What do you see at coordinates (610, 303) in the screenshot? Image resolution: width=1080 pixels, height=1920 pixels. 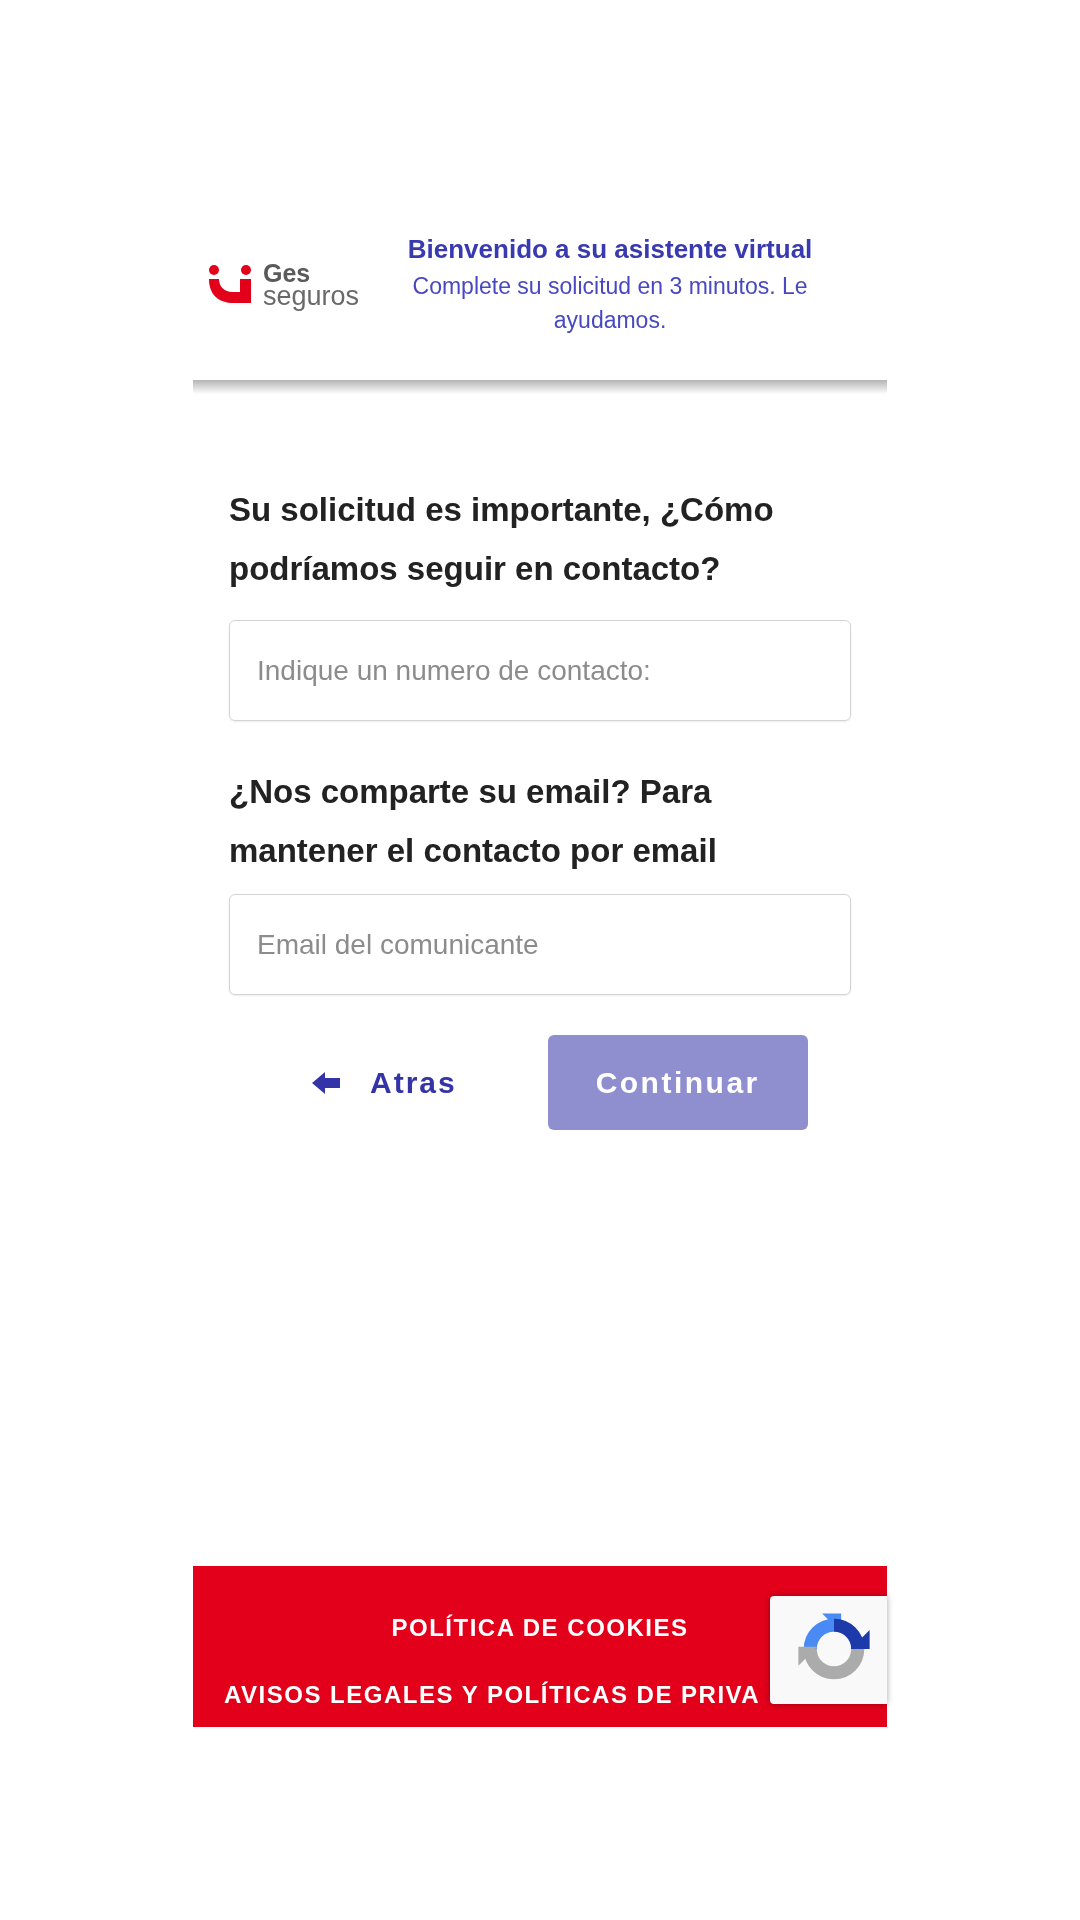 I see `welcome-subtitle: Complete su solicitud en 3 minutos. Le ayudamos.` at bounding box center [610, 303].